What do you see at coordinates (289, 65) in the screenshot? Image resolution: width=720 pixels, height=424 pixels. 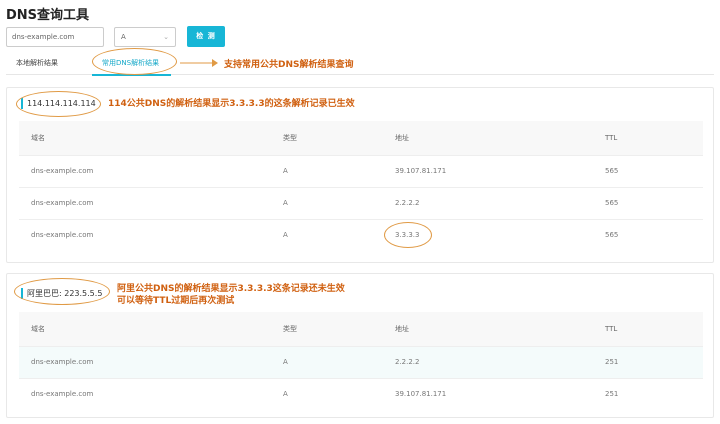 I see `tab-annotation: 支持常用公共DNS解析结果查询` at bounding box center [289, 65].